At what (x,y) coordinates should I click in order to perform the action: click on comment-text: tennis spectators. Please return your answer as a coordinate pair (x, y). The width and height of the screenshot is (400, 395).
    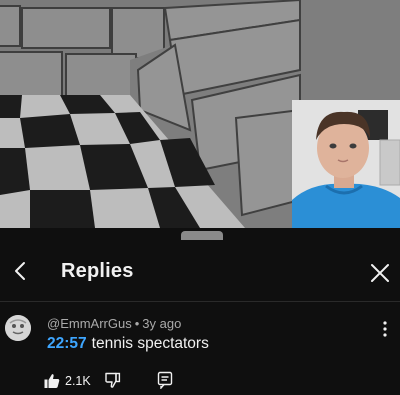
    Looking at the image, I should click on (150, 343).